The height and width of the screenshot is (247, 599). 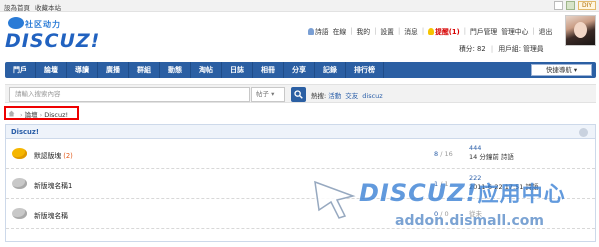 I want to click on style-swatch-white, so click(x=558, y=5).